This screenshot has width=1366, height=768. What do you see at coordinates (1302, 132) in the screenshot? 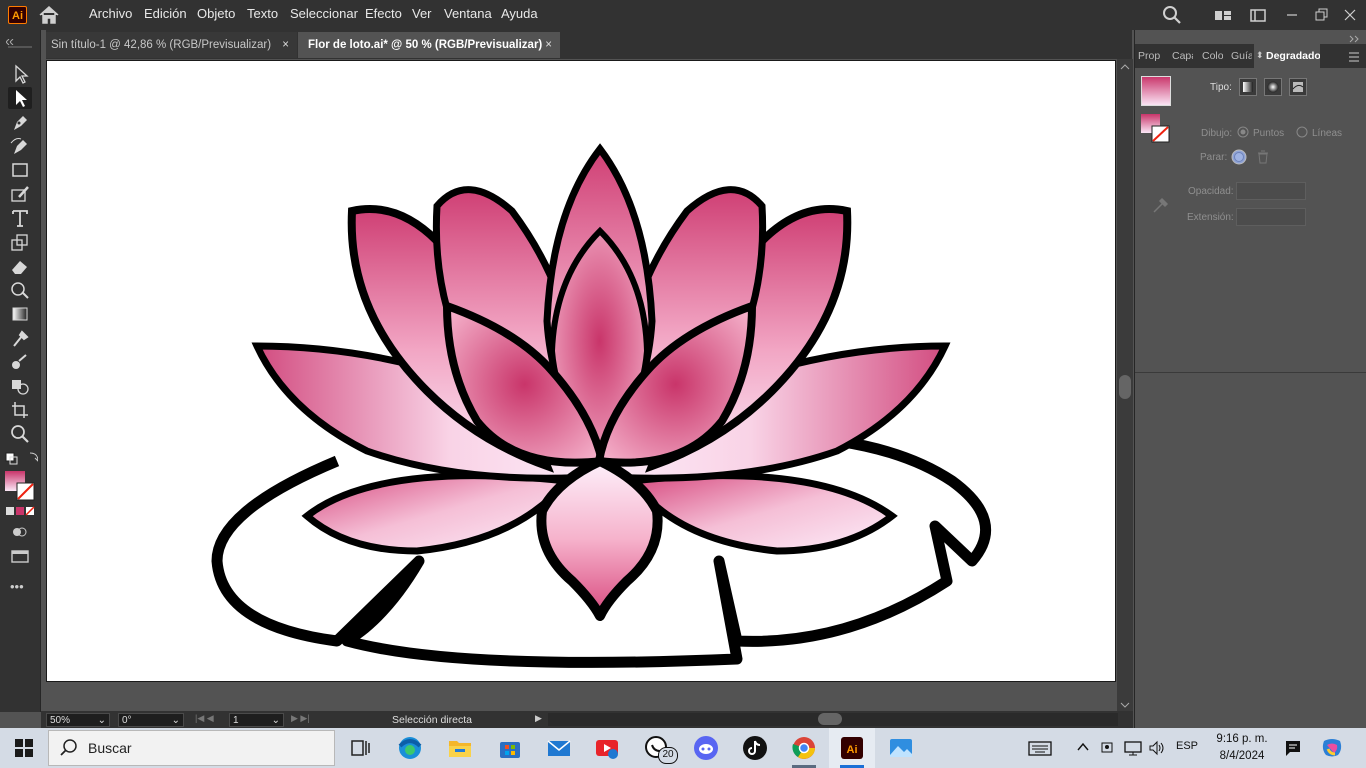
I see `lines-radio` at bounding box center [1302, 132].